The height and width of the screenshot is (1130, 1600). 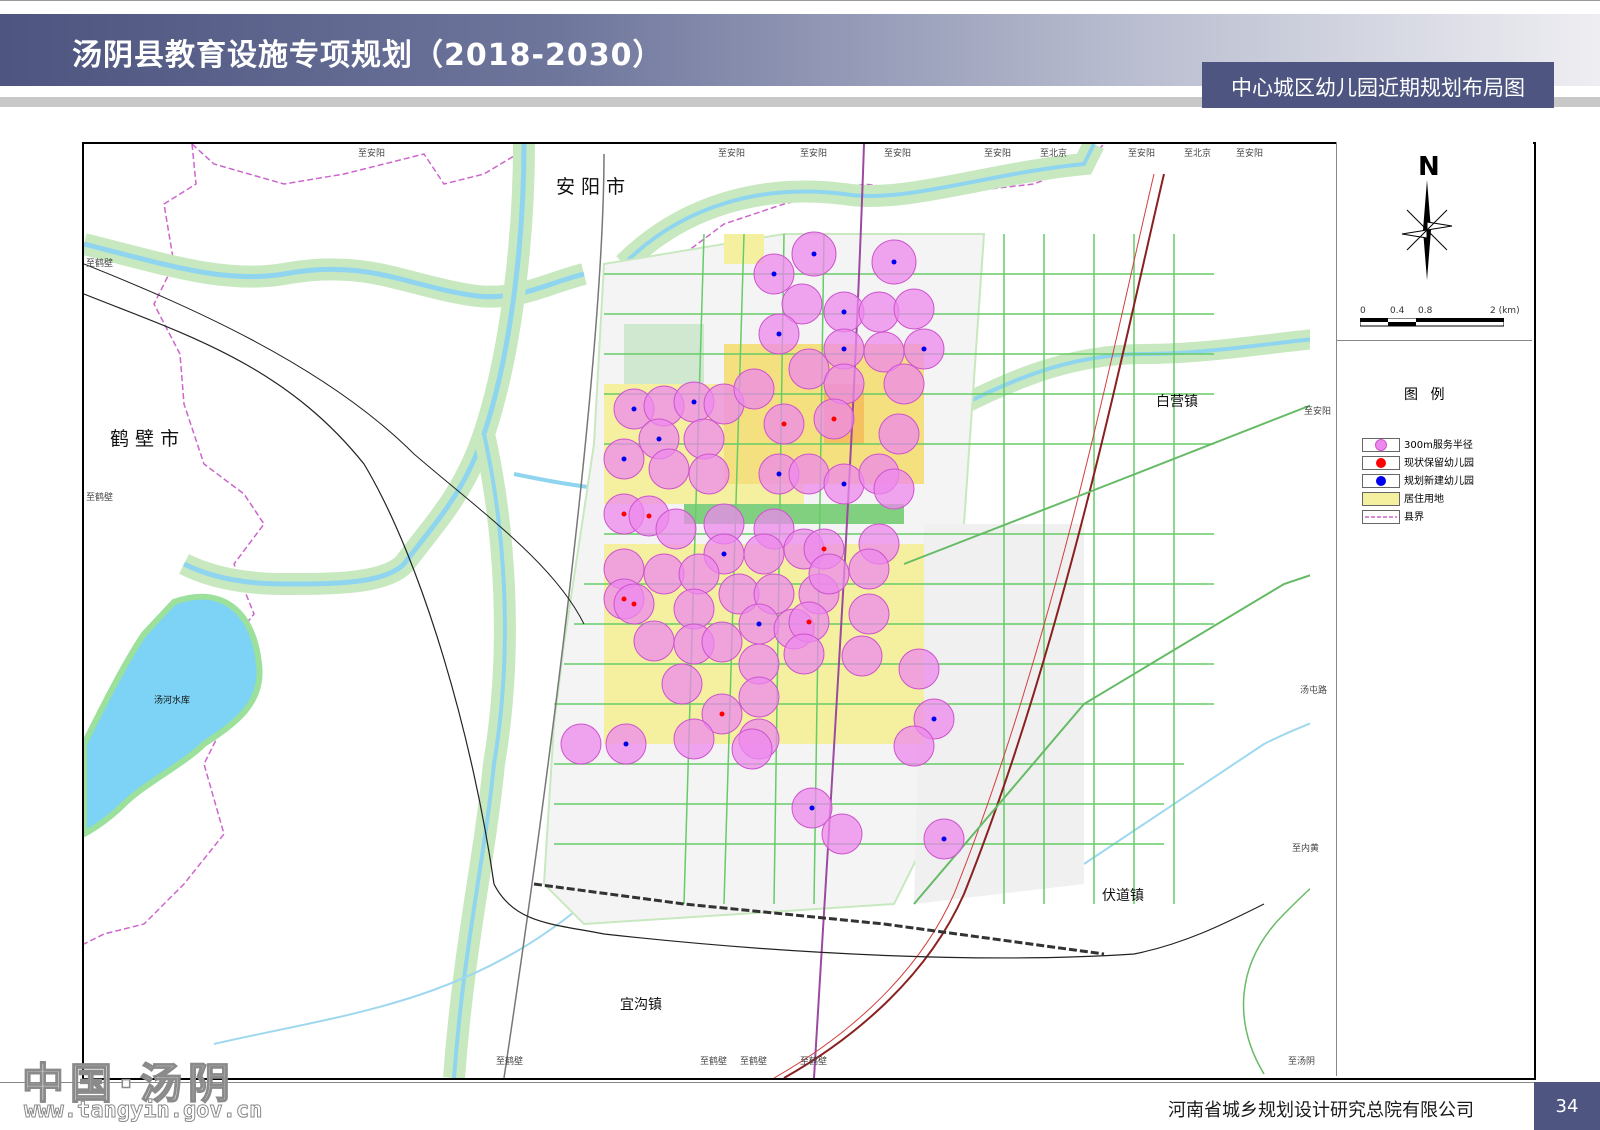 I want to click on legend-label: 300m服务半径, so click(x=1438, y=445).